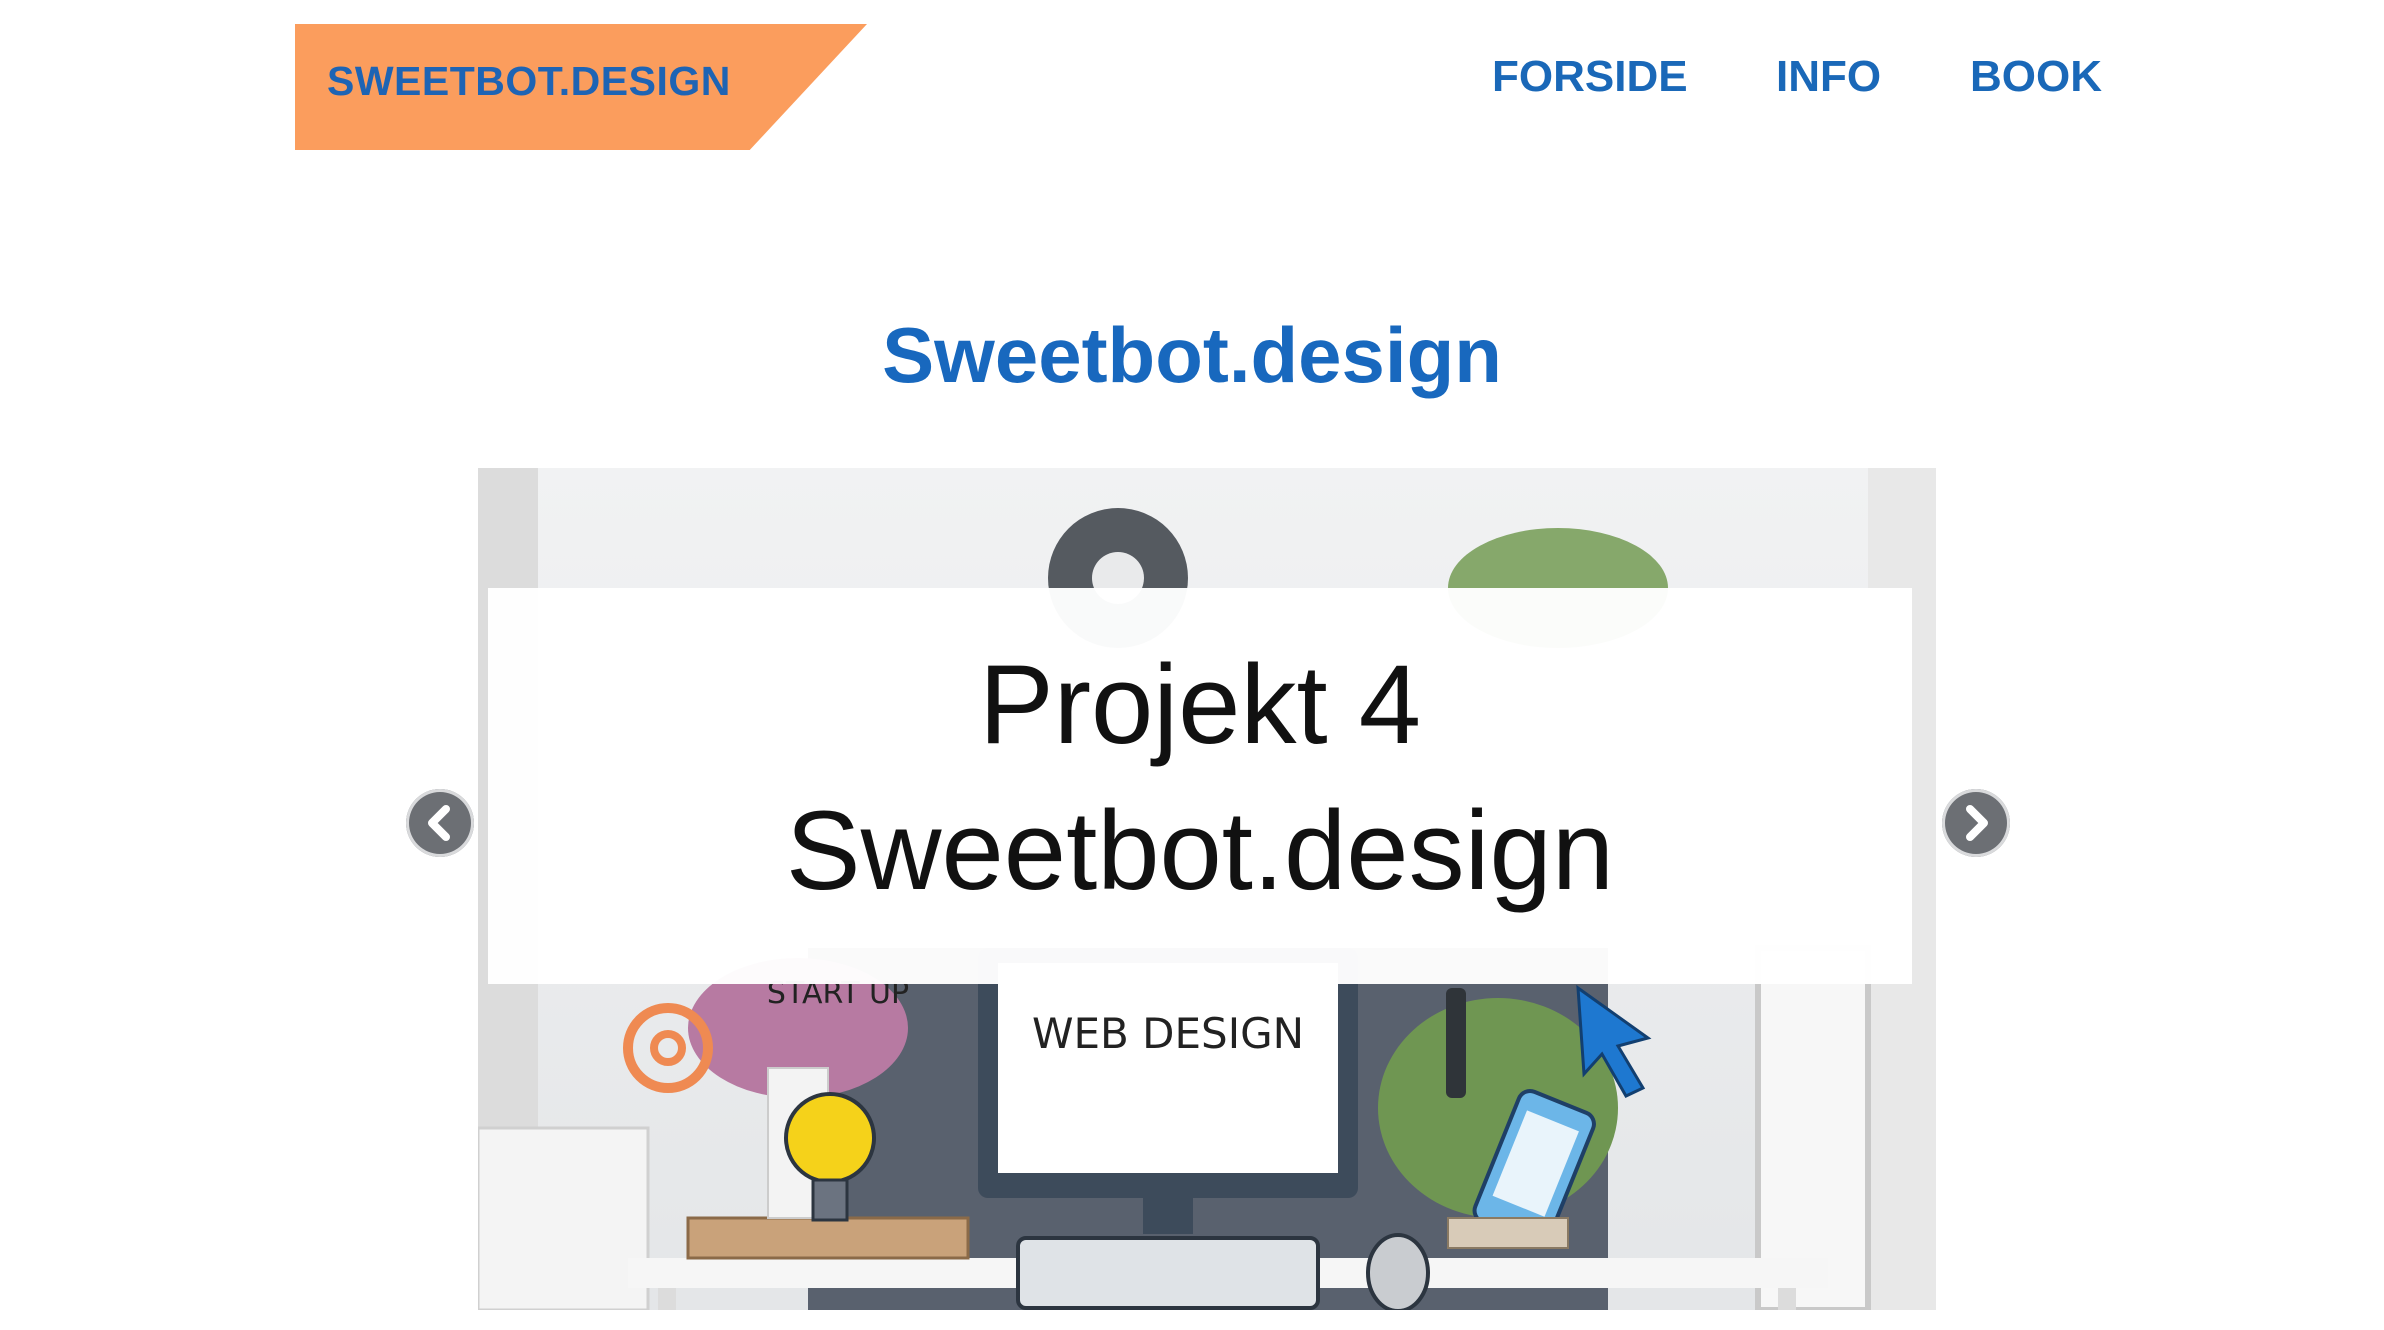 The width and height of the screenshot is (2384, 1330). I want to click on page-title: Sweetbot.design, so click(1192, 355).